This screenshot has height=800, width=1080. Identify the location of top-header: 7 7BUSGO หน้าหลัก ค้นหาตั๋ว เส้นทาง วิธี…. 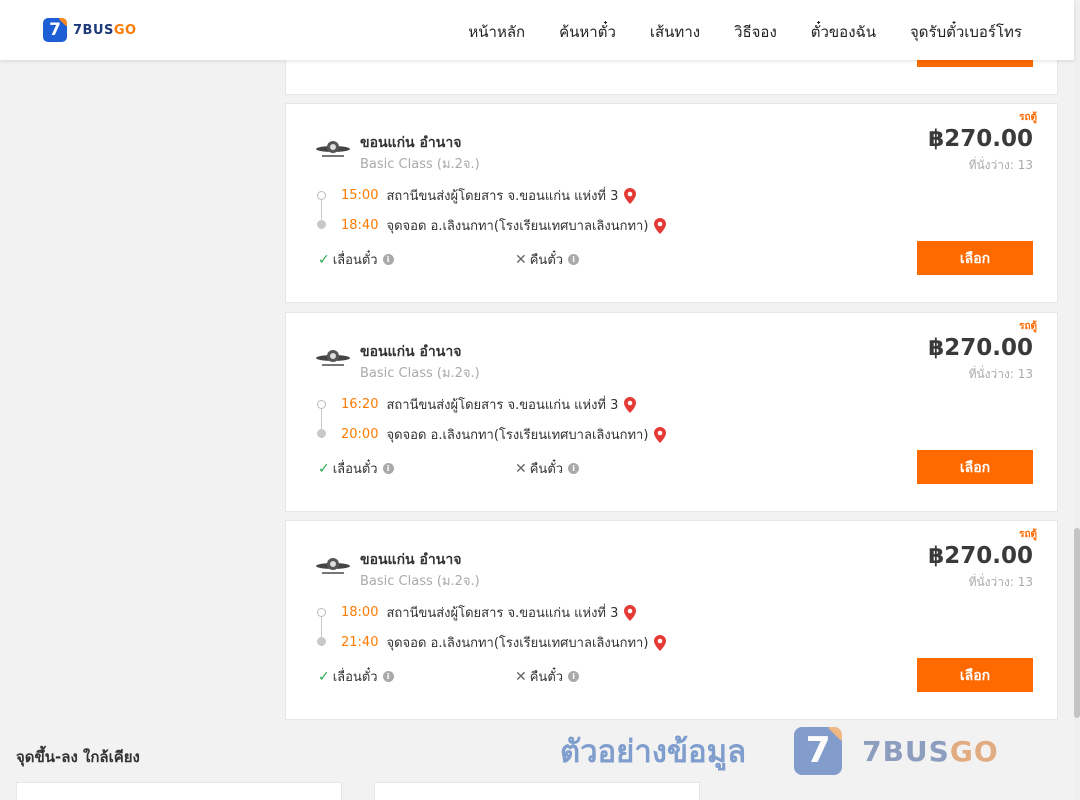
(537, 30).